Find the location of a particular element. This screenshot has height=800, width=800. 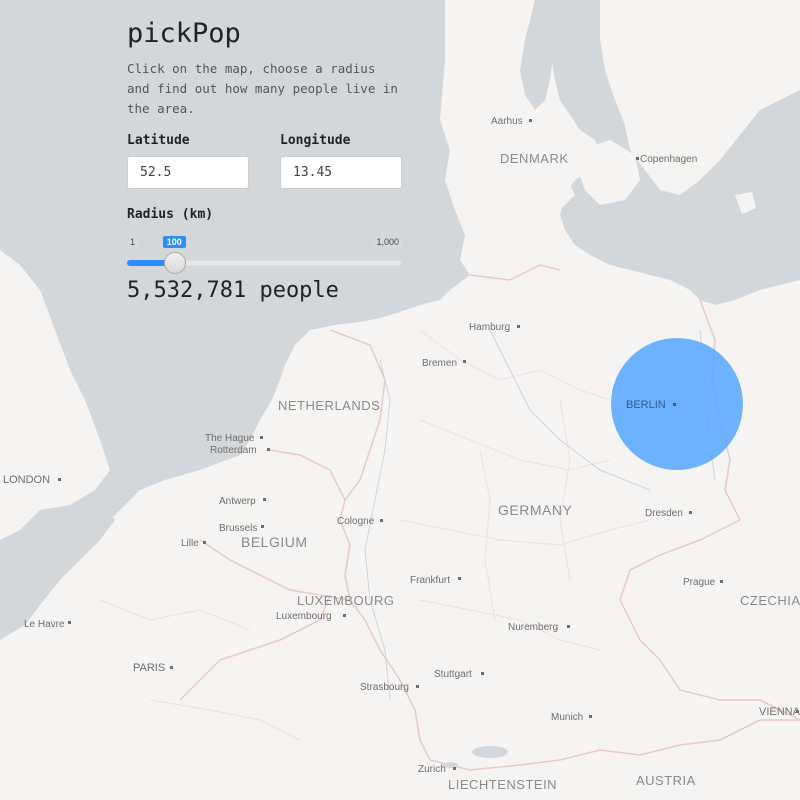

latitude-field: Latitude is located at coordinates (188, 161).